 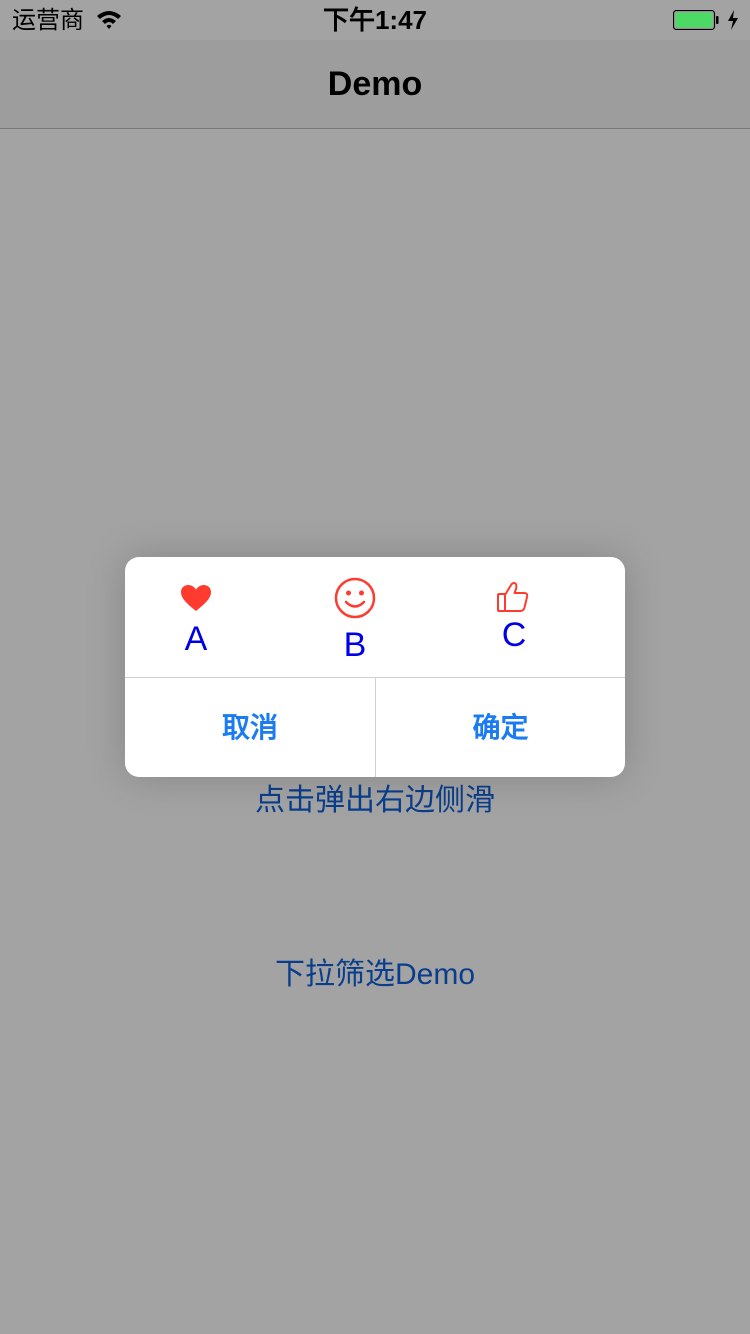 What do you see at coordinates (696, 20) in the screenshot?
I see `battery-icon` at bounding box center [696, 20].